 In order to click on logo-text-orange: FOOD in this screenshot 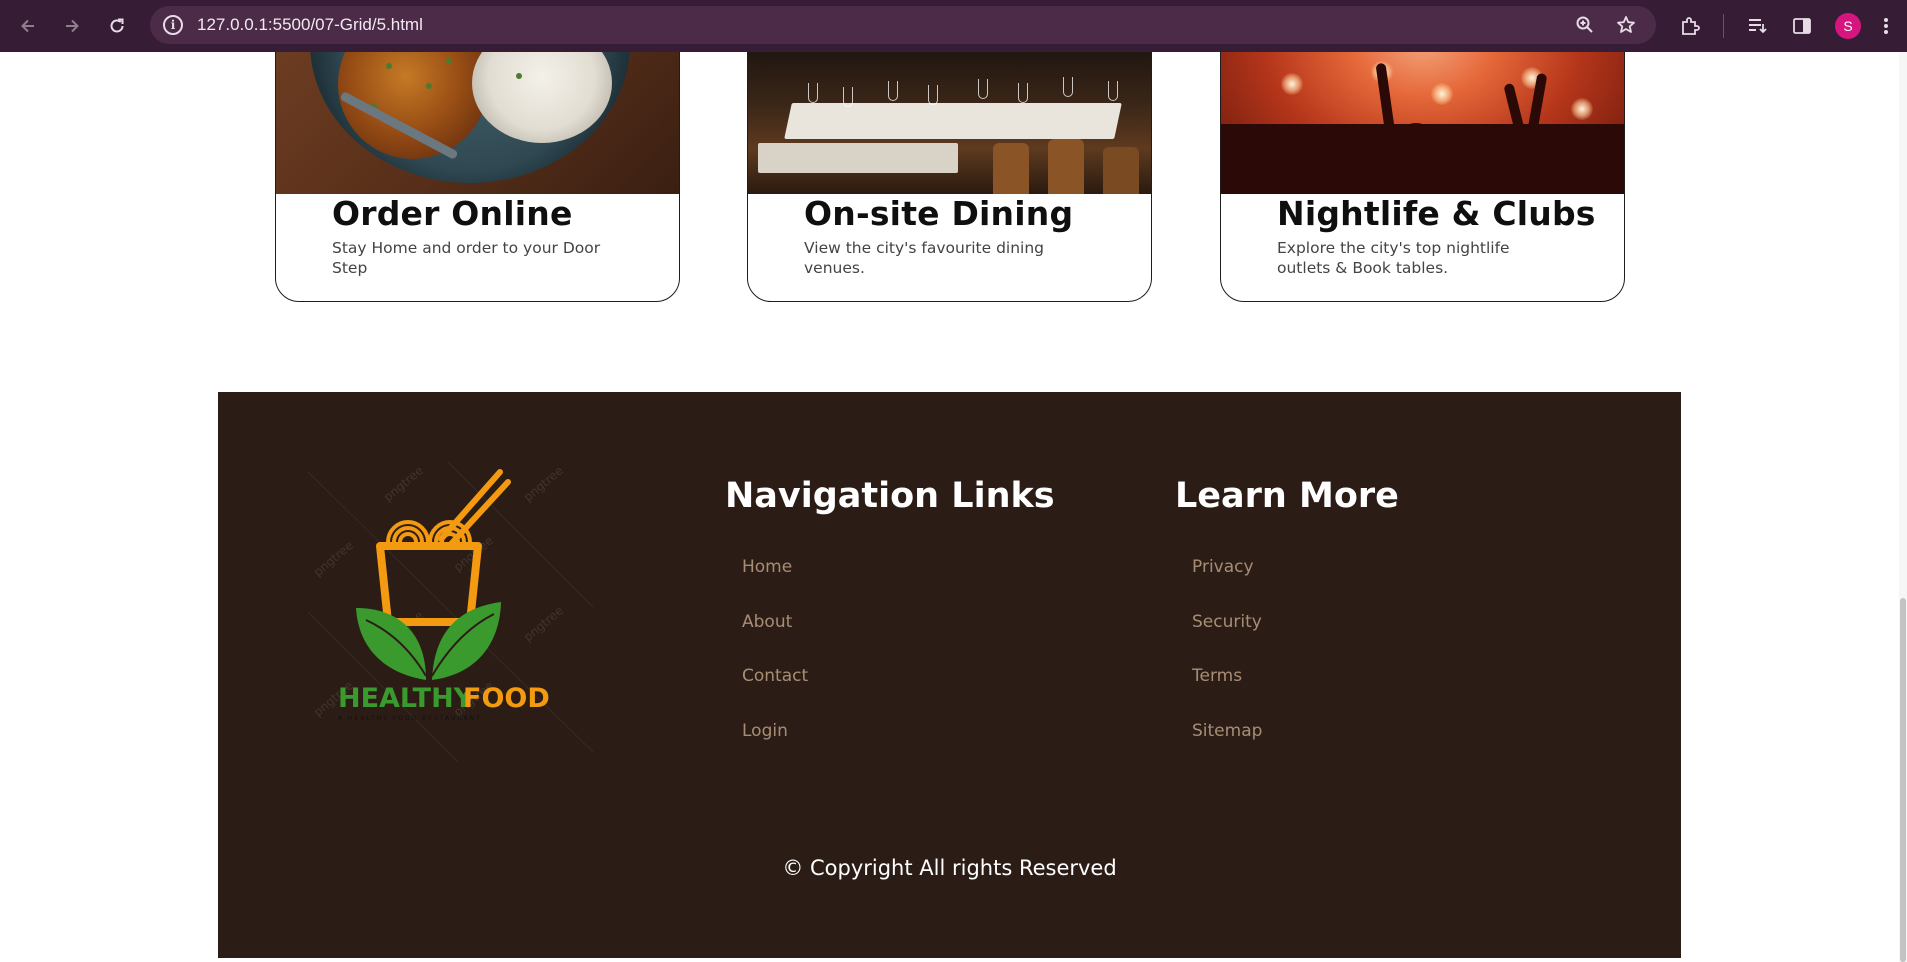, I will do `click(506, 698)`.